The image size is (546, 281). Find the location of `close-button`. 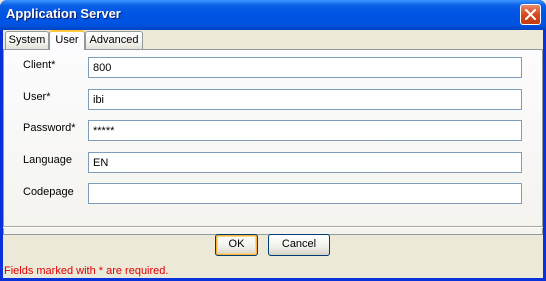

close-button is located at coordinates (530, 14).